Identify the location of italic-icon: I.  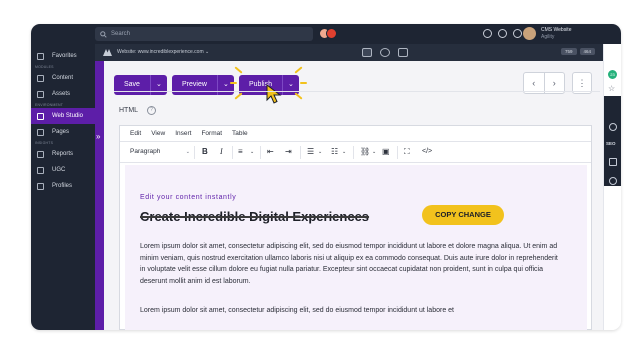
(221, 152).